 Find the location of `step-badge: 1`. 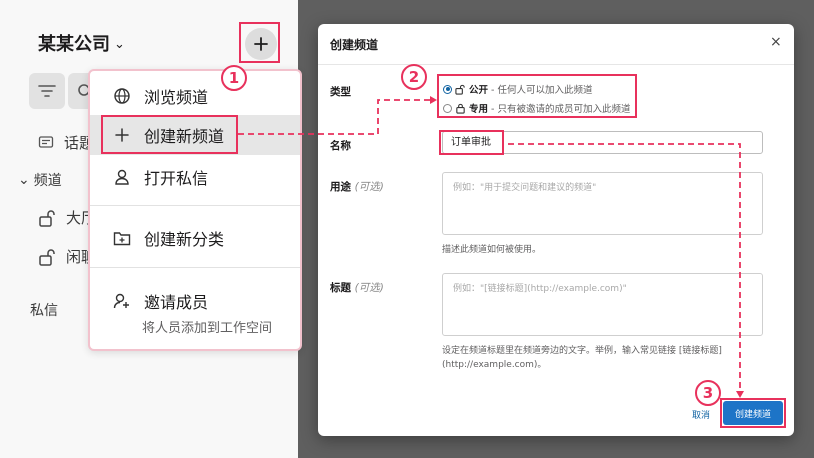

step-badge: 1 is located at coordinates (234, 78).